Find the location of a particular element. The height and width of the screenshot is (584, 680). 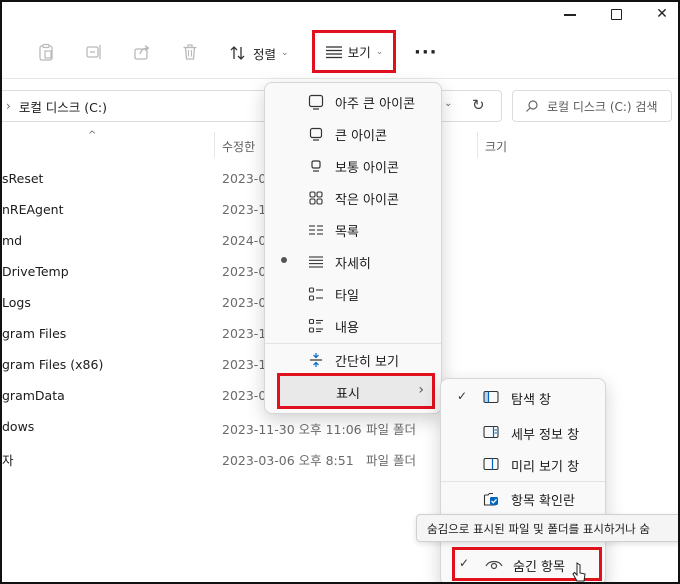

view-button: 보기 ⌄ is located at coordinates (354, 51).